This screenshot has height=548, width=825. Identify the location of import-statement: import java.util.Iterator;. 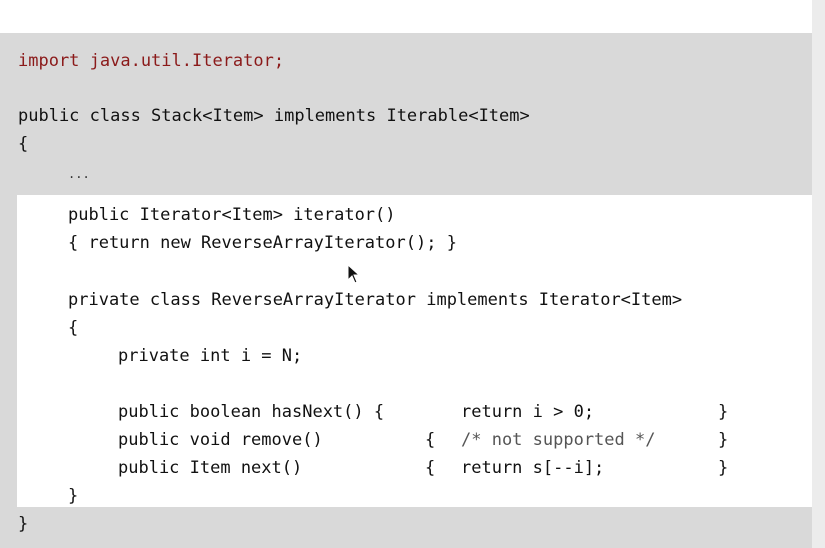
(151, 61).